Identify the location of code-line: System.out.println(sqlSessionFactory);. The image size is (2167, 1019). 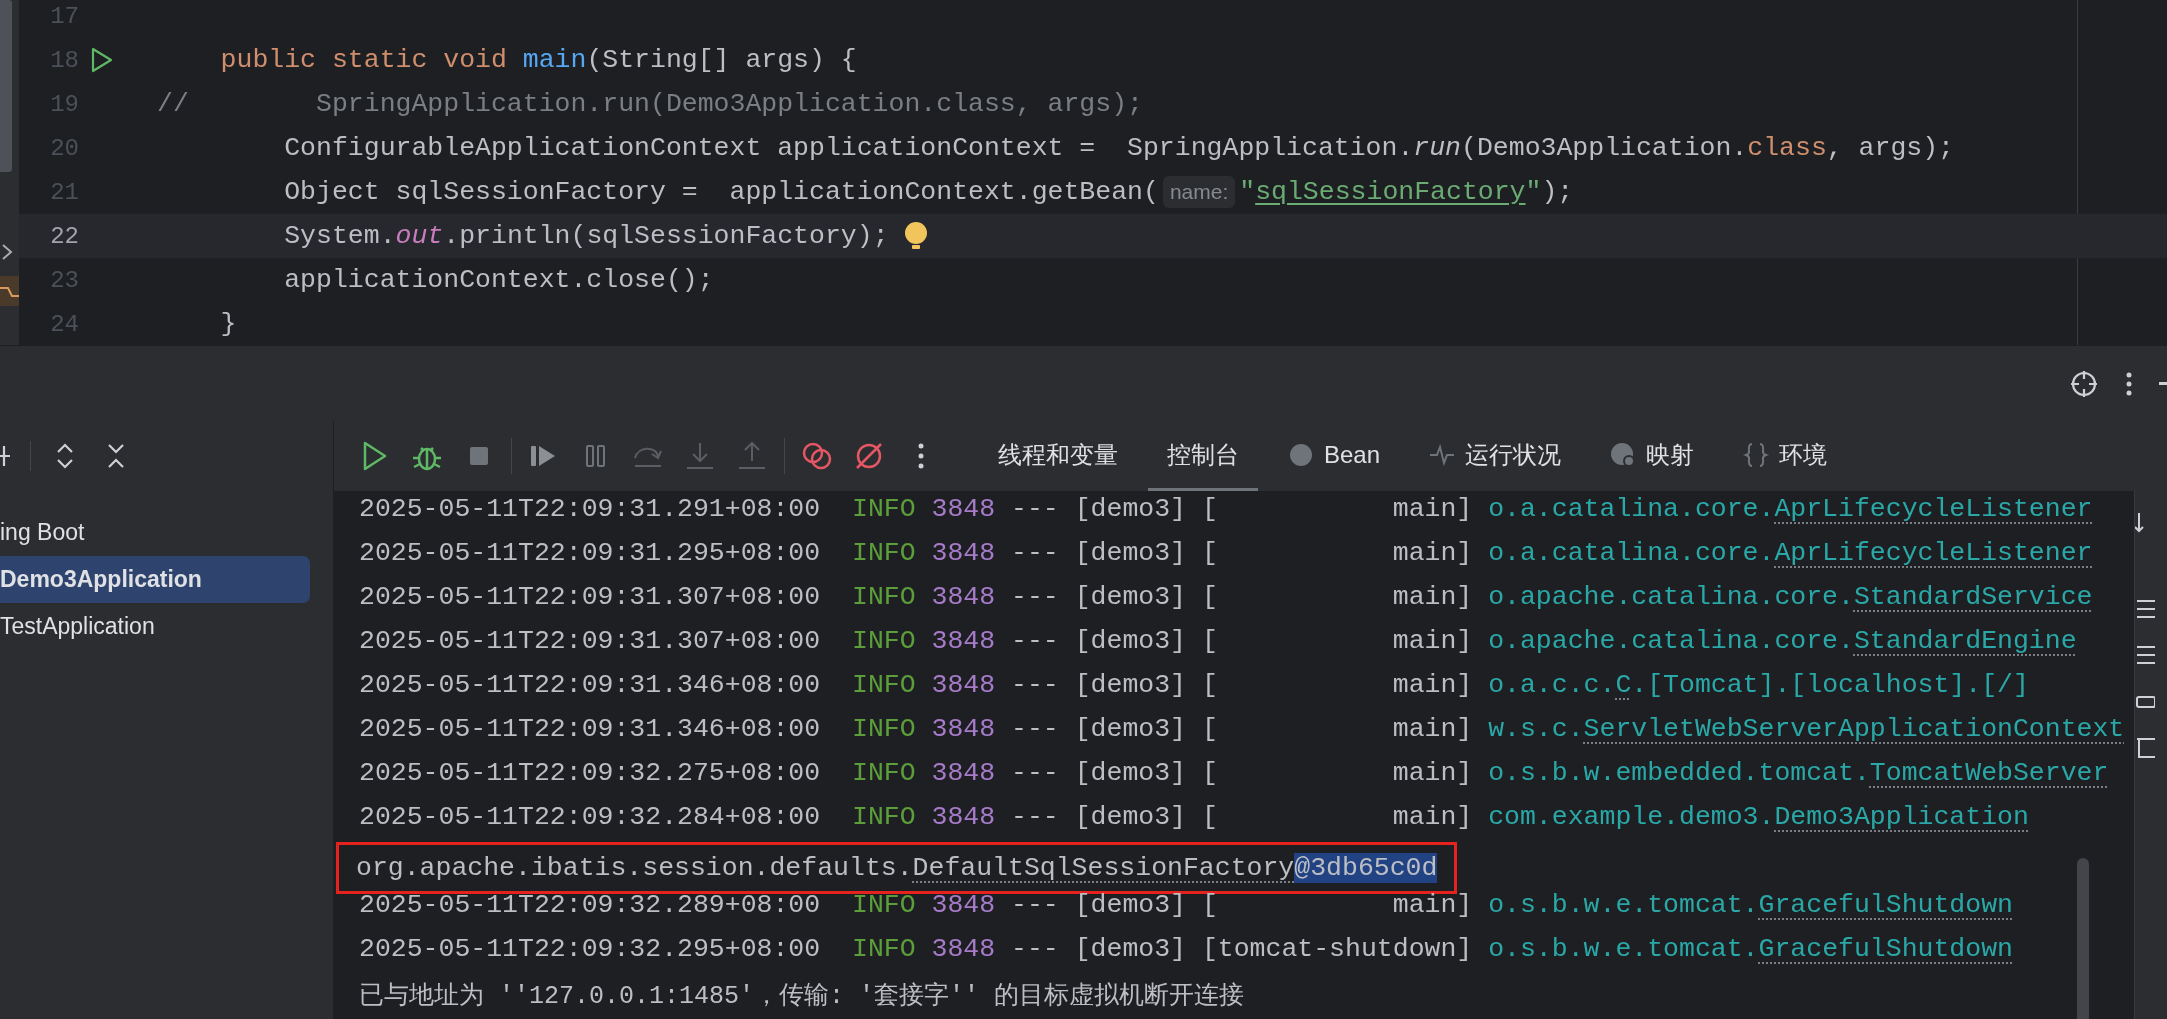
(586, 236).